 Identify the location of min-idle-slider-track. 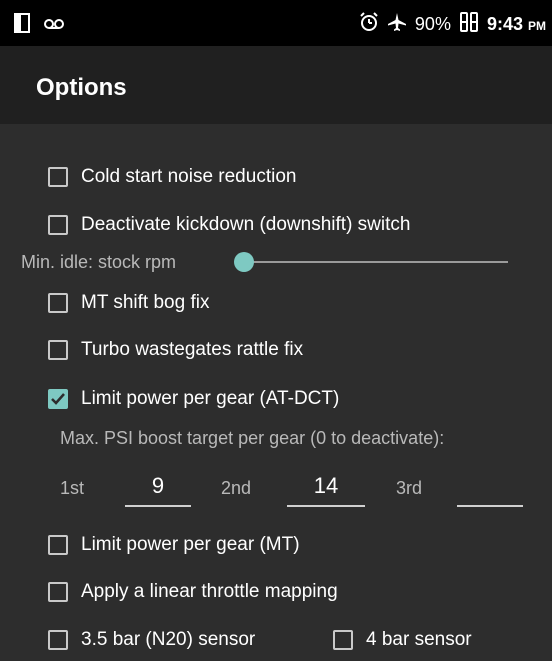
(372, 262).